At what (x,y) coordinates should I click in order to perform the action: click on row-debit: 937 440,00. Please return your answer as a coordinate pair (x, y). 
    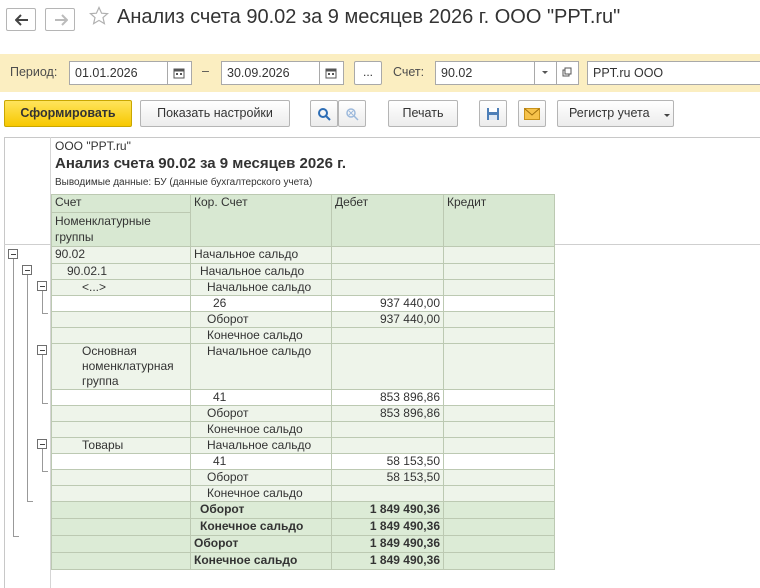
    Looking at the image, I should click on (387, 319).